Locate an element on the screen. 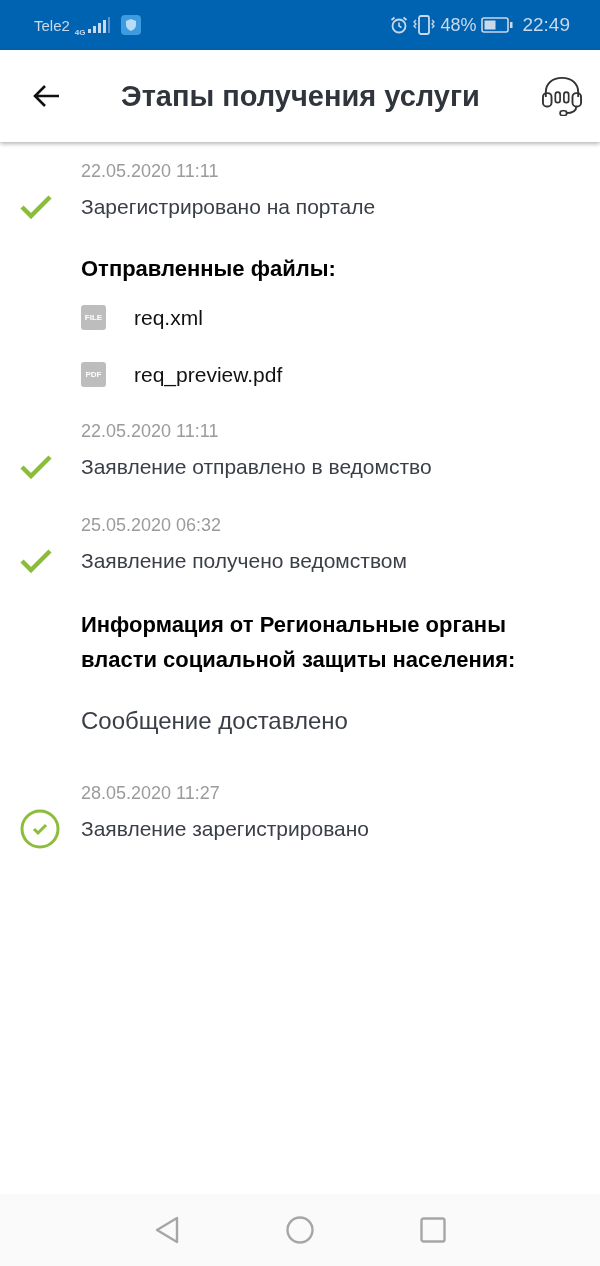  vibrate-icon is located at coordinates (424, 25).